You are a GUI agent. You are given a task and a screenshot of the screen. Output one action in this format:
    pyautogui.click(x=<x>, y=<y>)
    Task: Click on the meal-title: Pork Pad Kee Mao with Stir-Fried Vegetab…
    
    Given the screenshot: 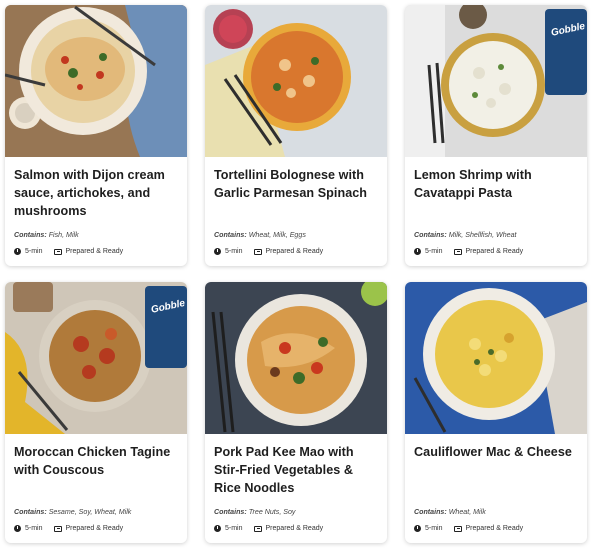 What is the action you would take?
    pyautogui.click(x=284, y=470)
    